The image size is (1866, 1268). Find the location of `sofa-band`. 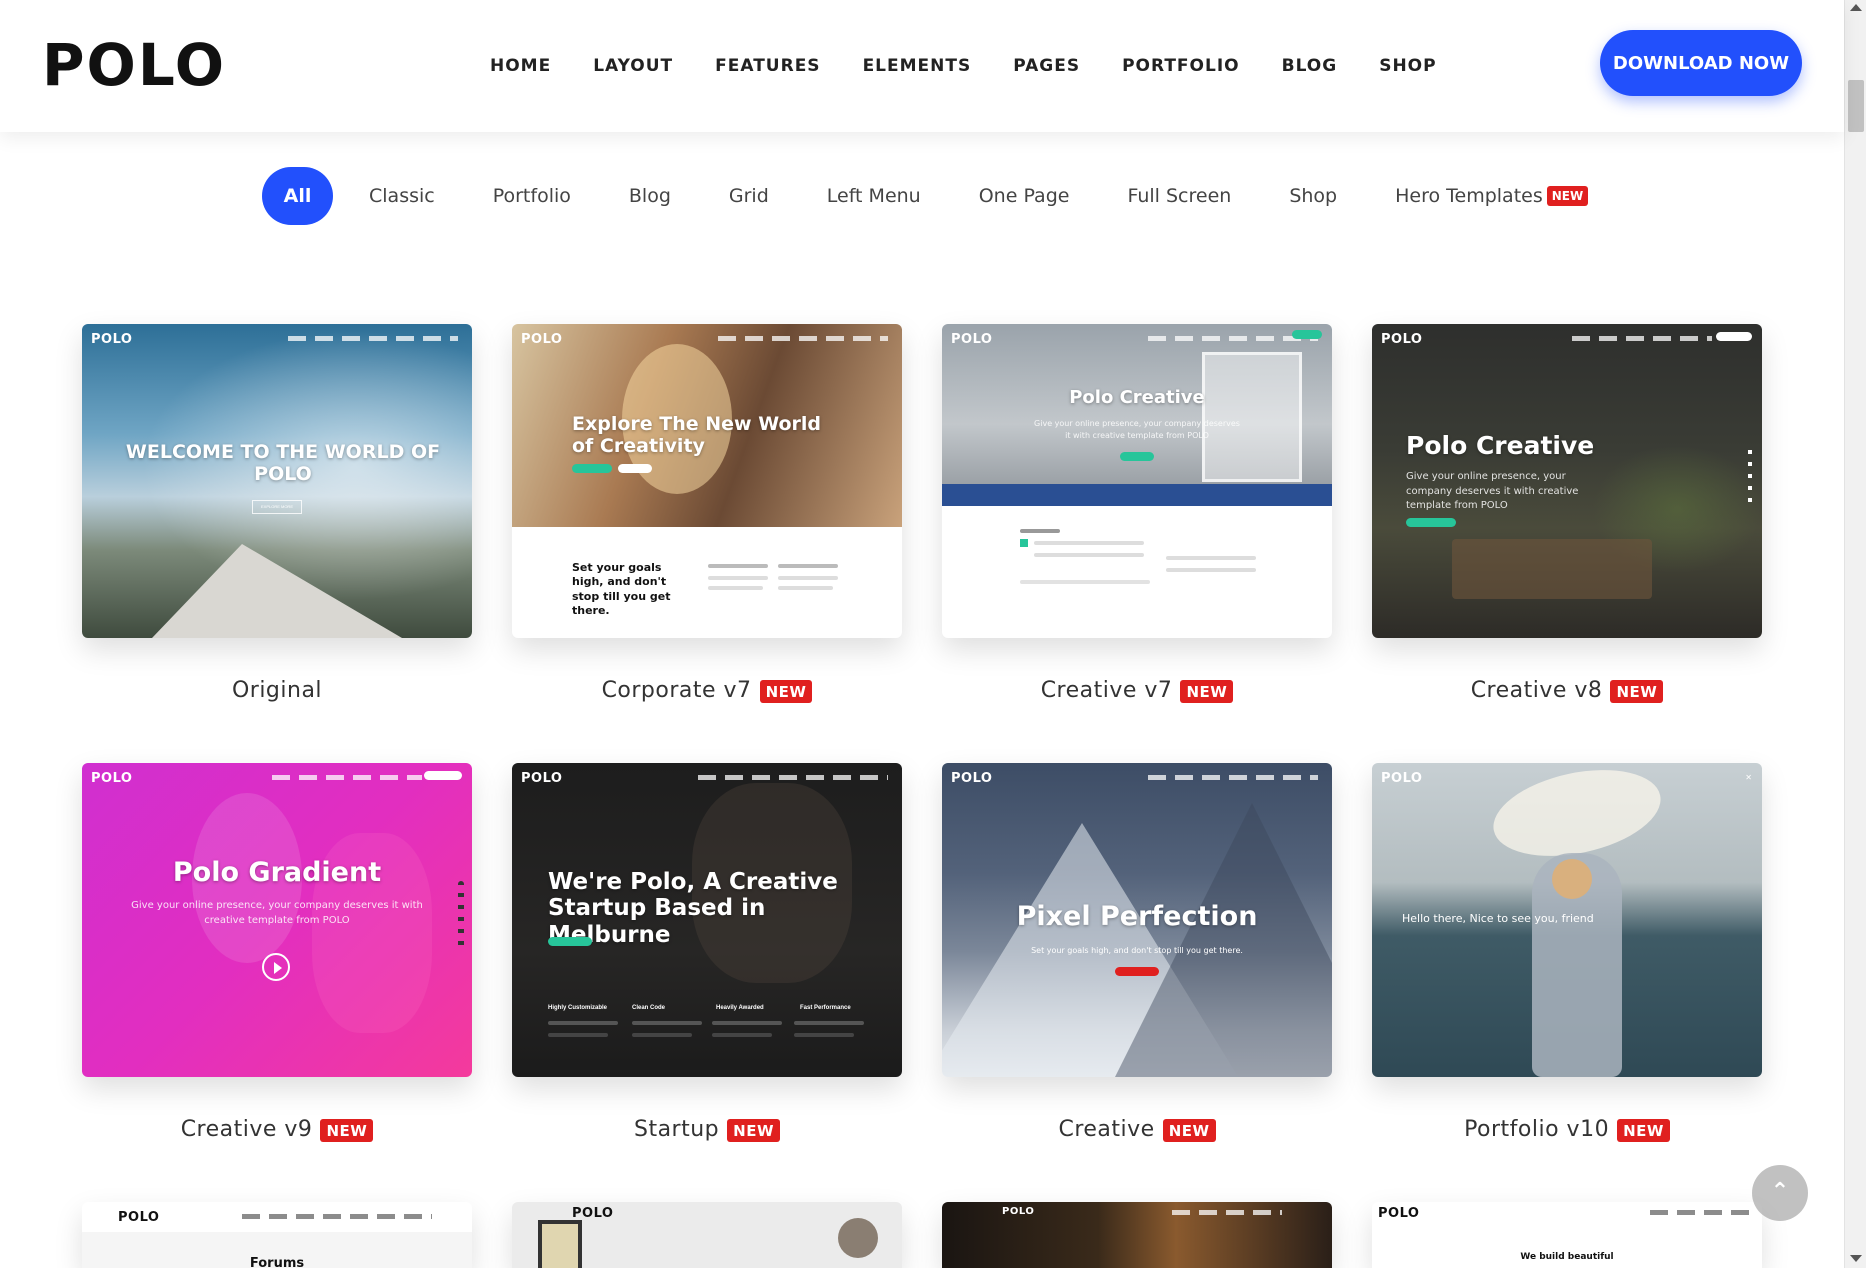

sofa-band is located at coordinates (1137, 495).